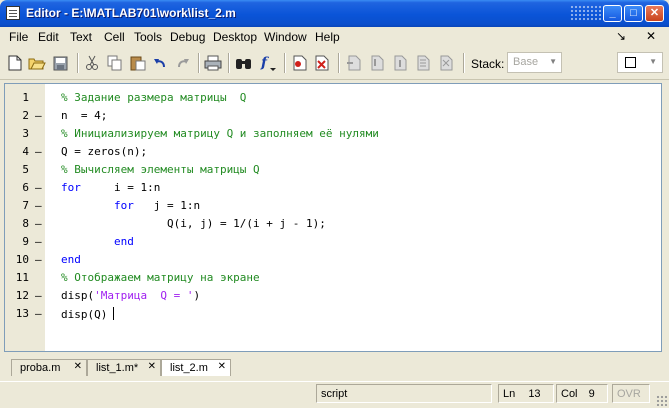 The image size is (669, 408). What do you see at coordinates (71, 187) in the screenshot?
I see `code-token-keyword: for` at bounding box center [71, 187].